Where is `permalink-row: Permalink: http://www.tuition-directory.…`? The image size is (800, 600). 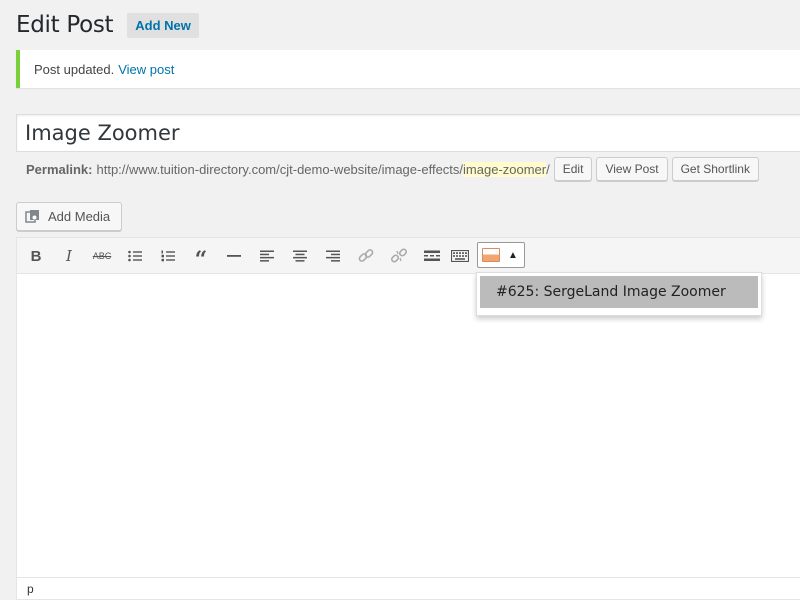 permalink-row: Permalink: http://www.tuition-directory.… is located at coordinates (392, 169).